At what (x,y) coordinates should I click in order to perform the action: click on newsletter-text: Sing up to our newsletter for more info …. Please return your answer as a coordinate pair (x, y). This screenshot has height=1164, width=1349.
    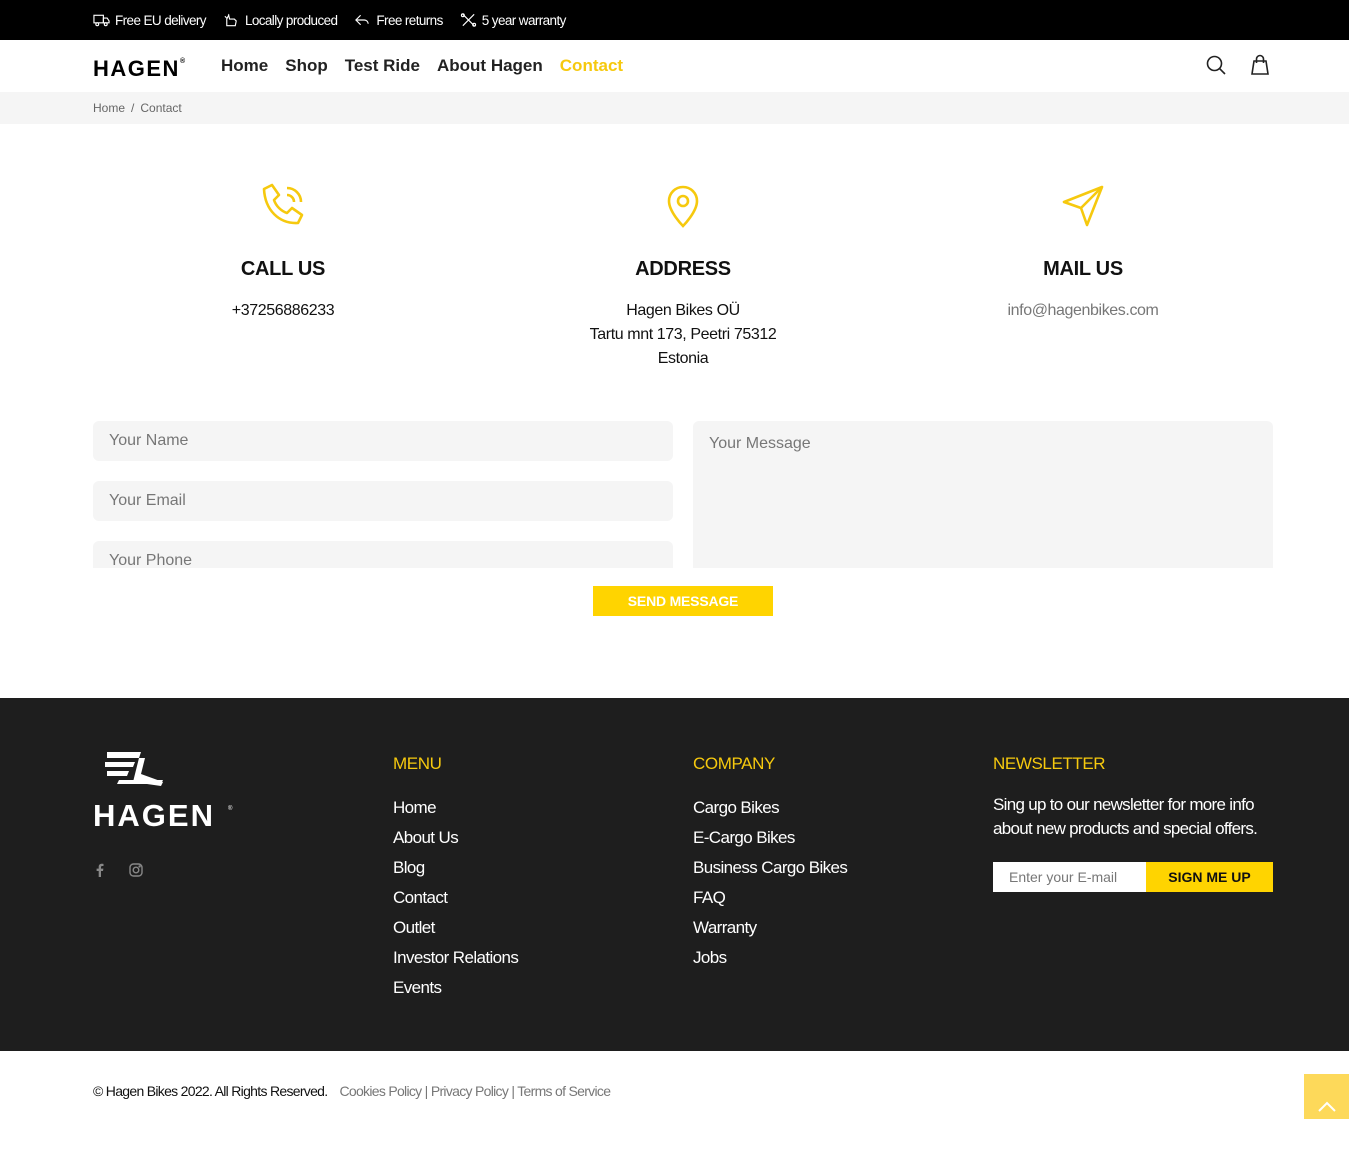
    Looking at the image, I should click on (1125, 816).